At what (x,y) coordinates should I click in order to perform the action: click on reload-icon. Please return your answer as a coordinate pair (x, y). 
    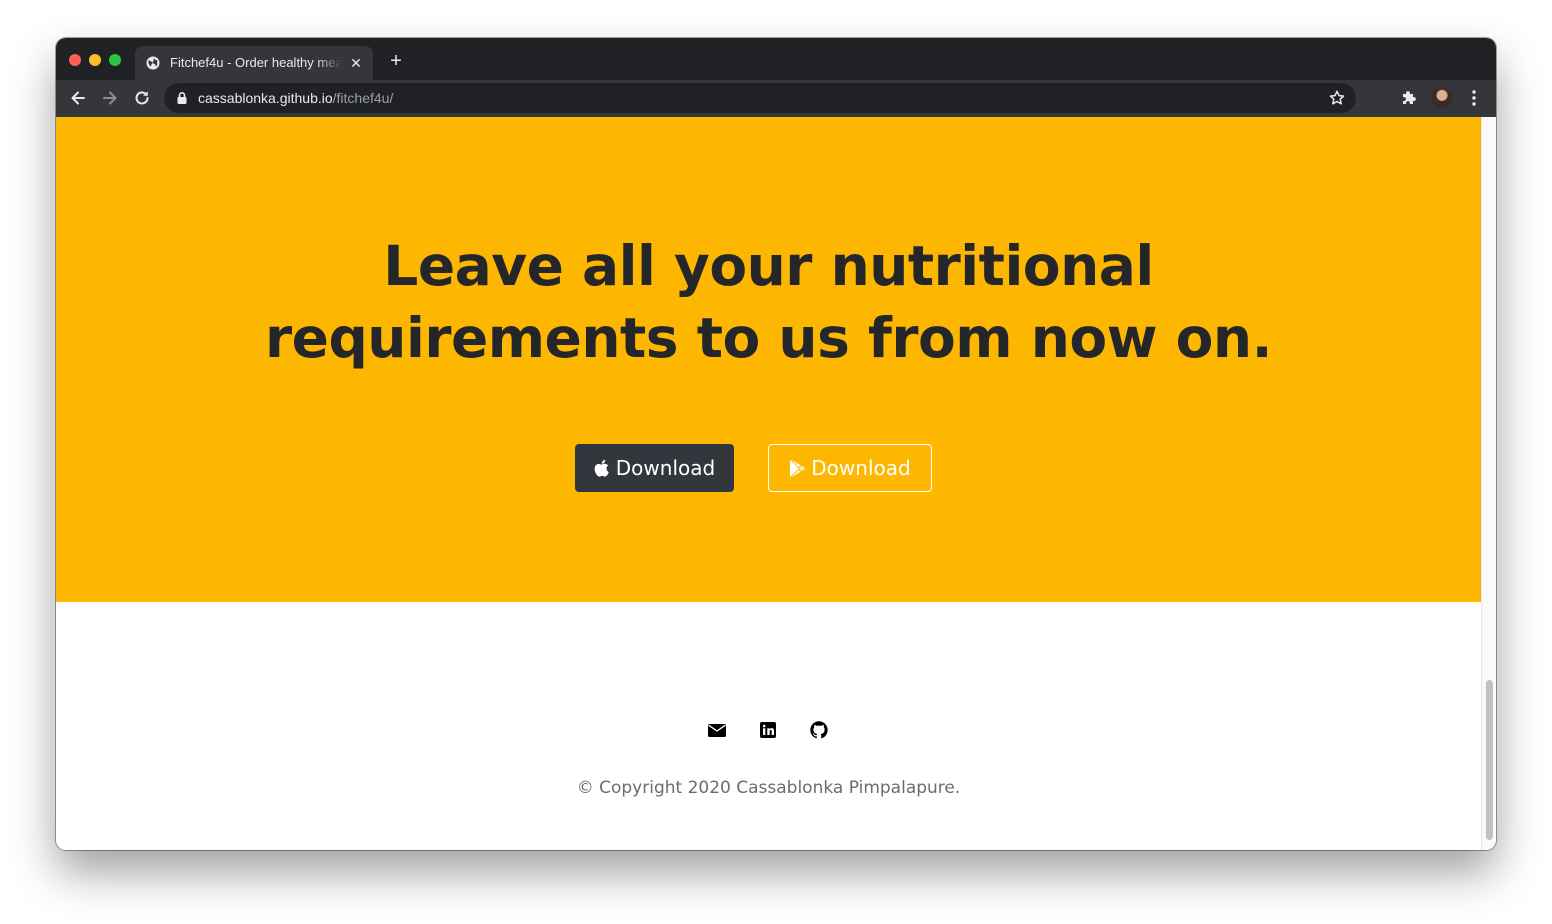
    Looking at the image, I should click on (142, 98).